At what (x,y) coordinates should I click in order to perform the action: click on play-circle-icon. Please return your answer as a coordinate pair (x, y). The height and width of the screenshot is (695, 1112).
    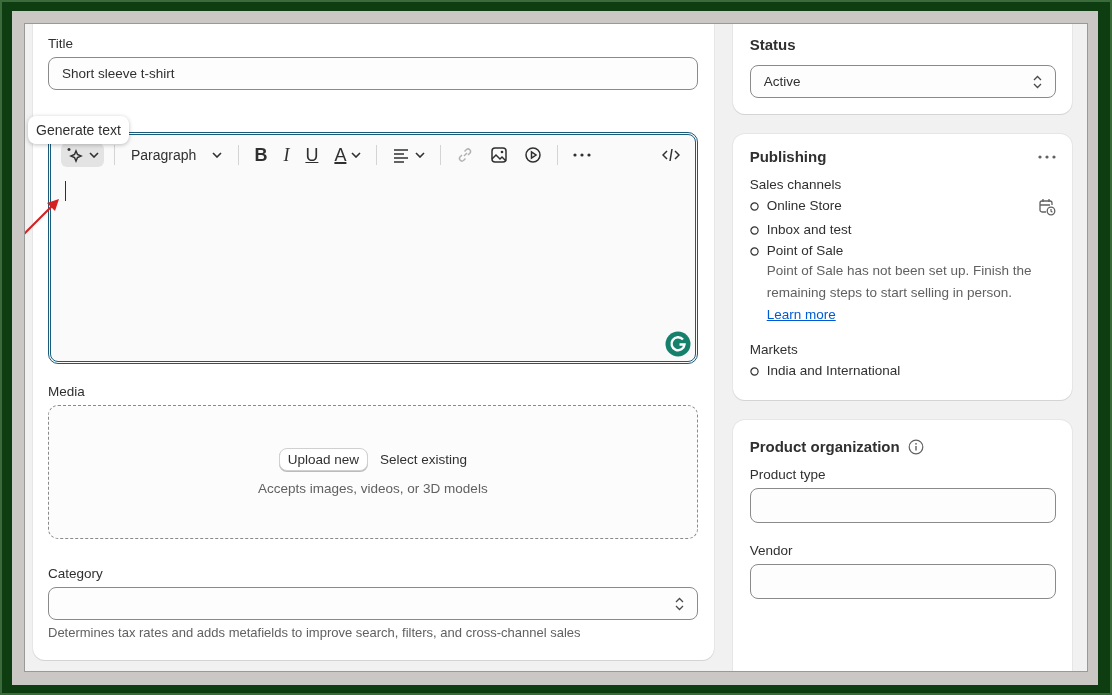
    Looking at the image, I should click on (533, 155).